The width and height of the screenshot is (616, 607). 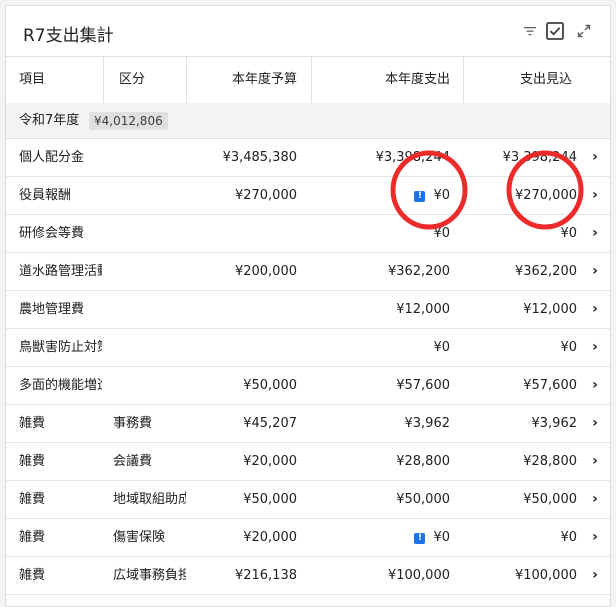 I want to click on row-item: 鳥獣害防止対策, so click(x=60, y=347).